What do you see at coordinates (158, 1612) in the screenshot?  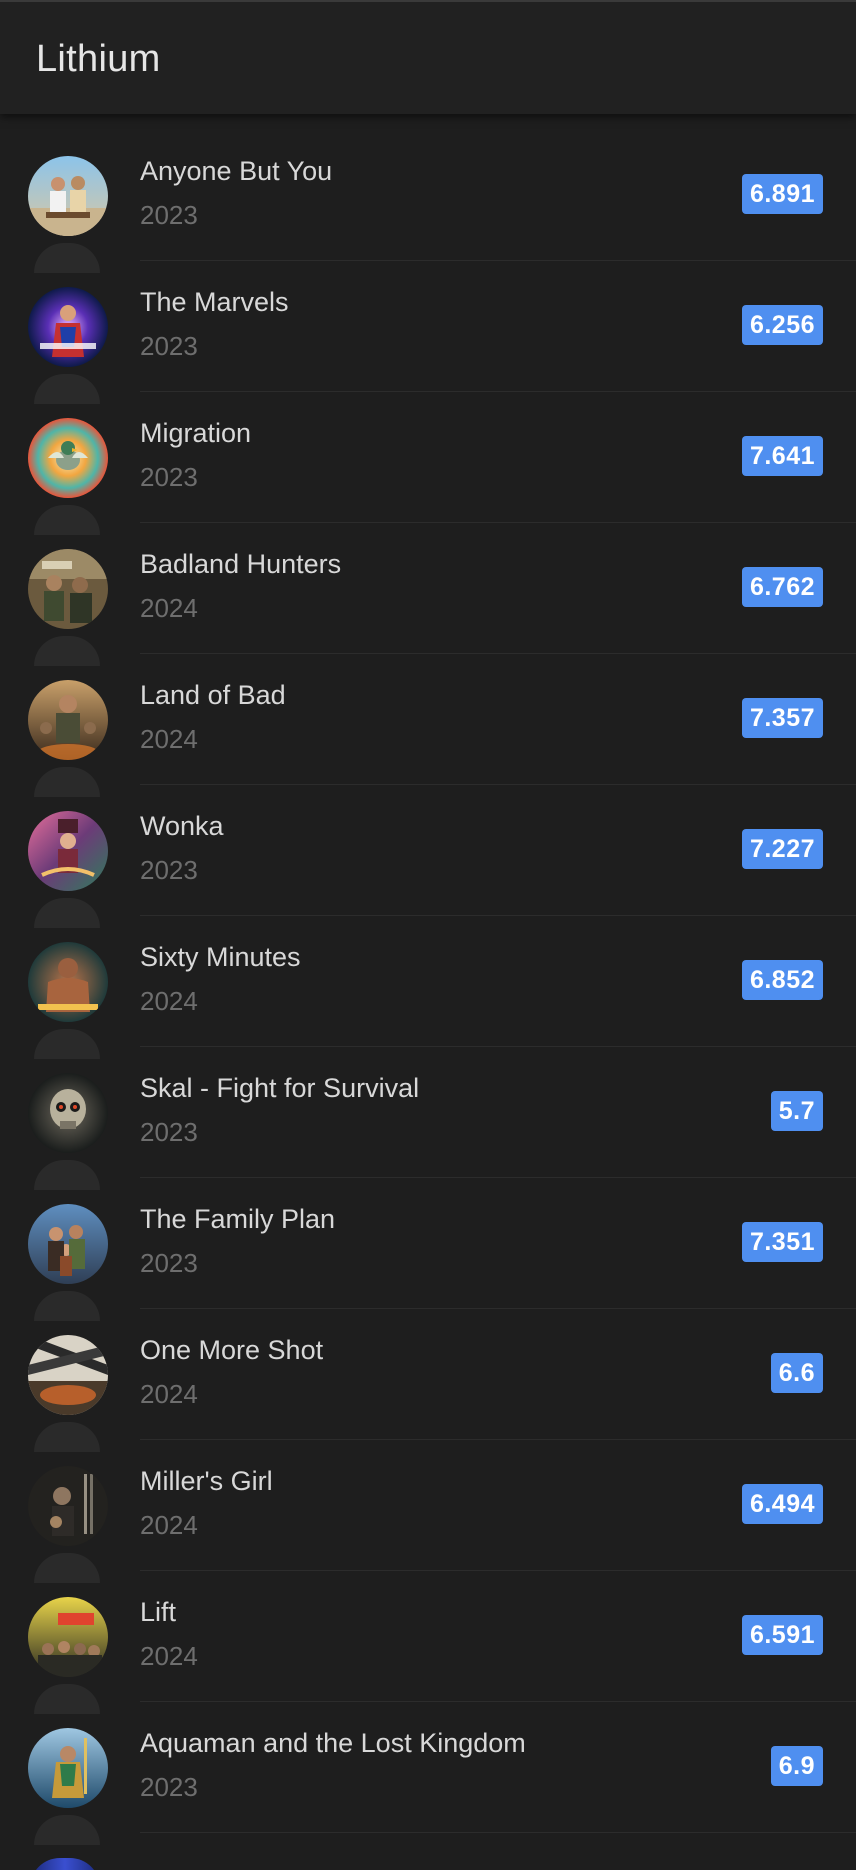 I see `movie-title: Lift` at bounding box center [158, 1612].